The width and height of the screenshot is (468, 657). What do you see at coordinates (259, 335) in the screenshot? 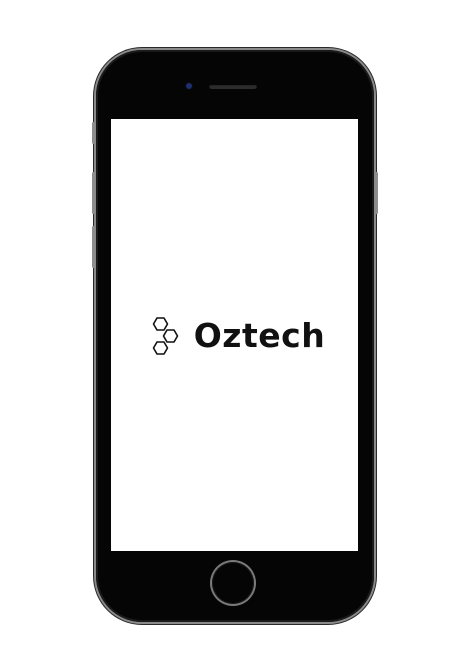
I see `brand-name: Oztech` at bounding box center [259, 335].